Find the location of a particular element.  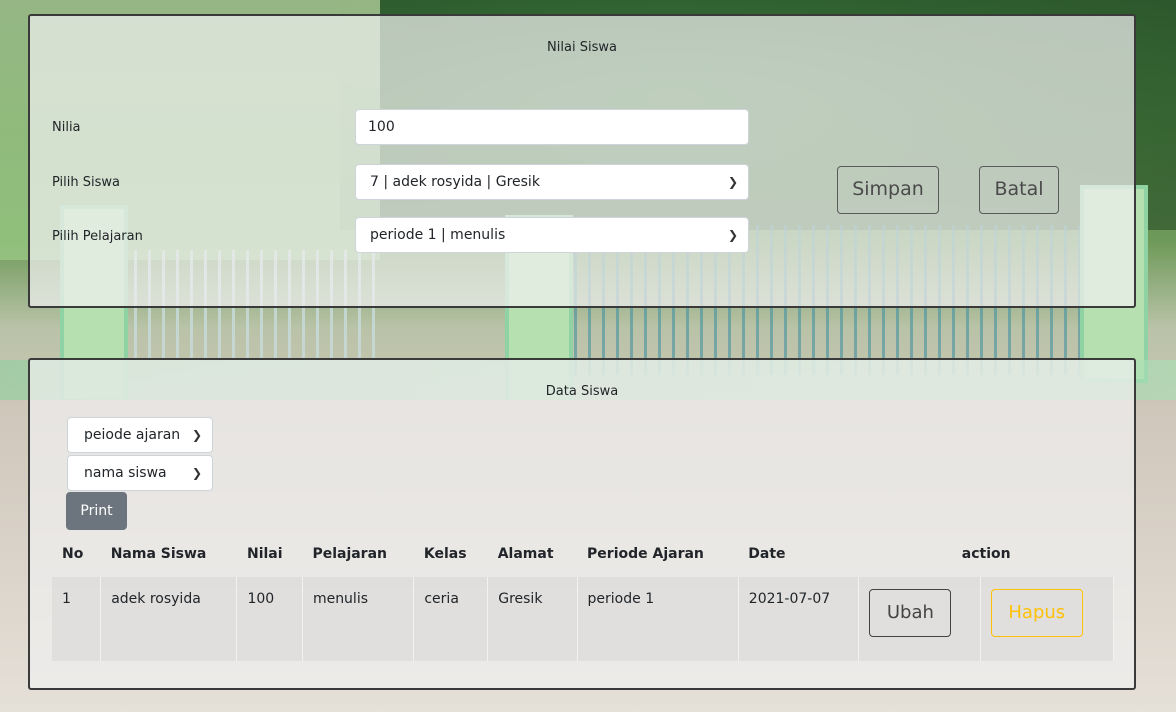

pelajaran-label: Pilih Pelajaran is located at coordinates (97, 236).